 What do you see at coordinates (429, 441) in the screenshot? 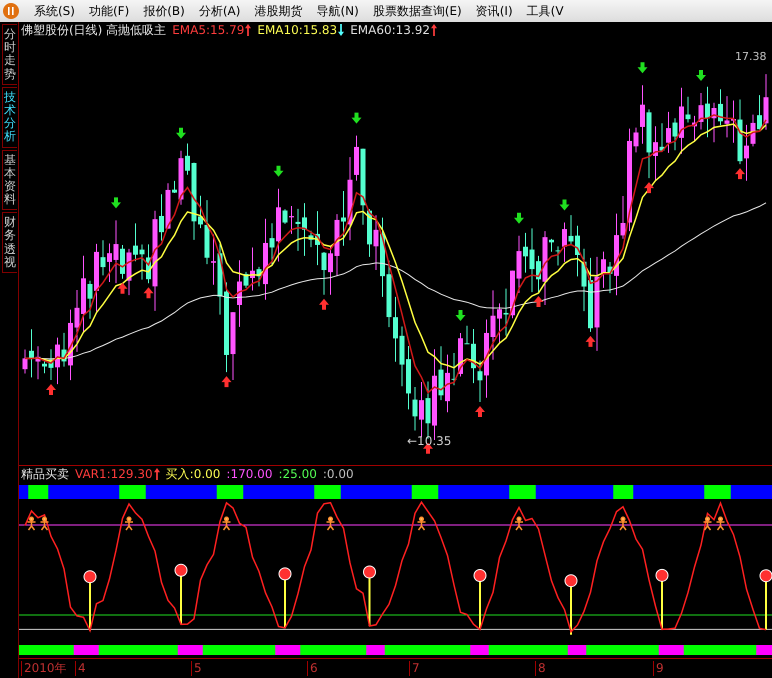
I see `low-price-label: ←10.35` at bounding box center [429, 441].